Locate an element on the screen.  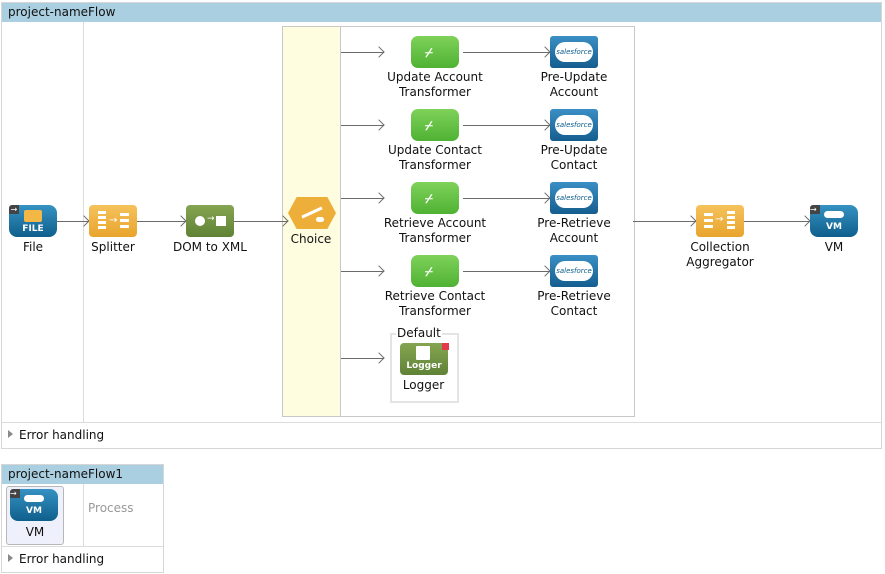
splitter-icon: → is located at coordinates (113, 221).